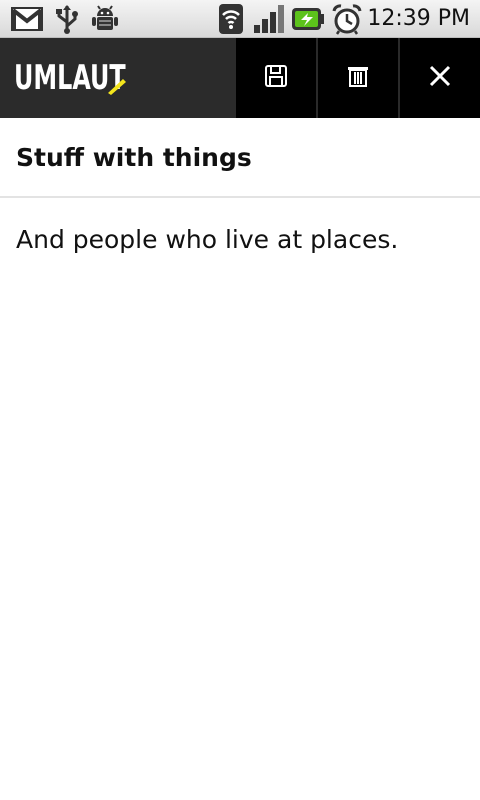  I want to click on trash-icon, so click(358, 78).